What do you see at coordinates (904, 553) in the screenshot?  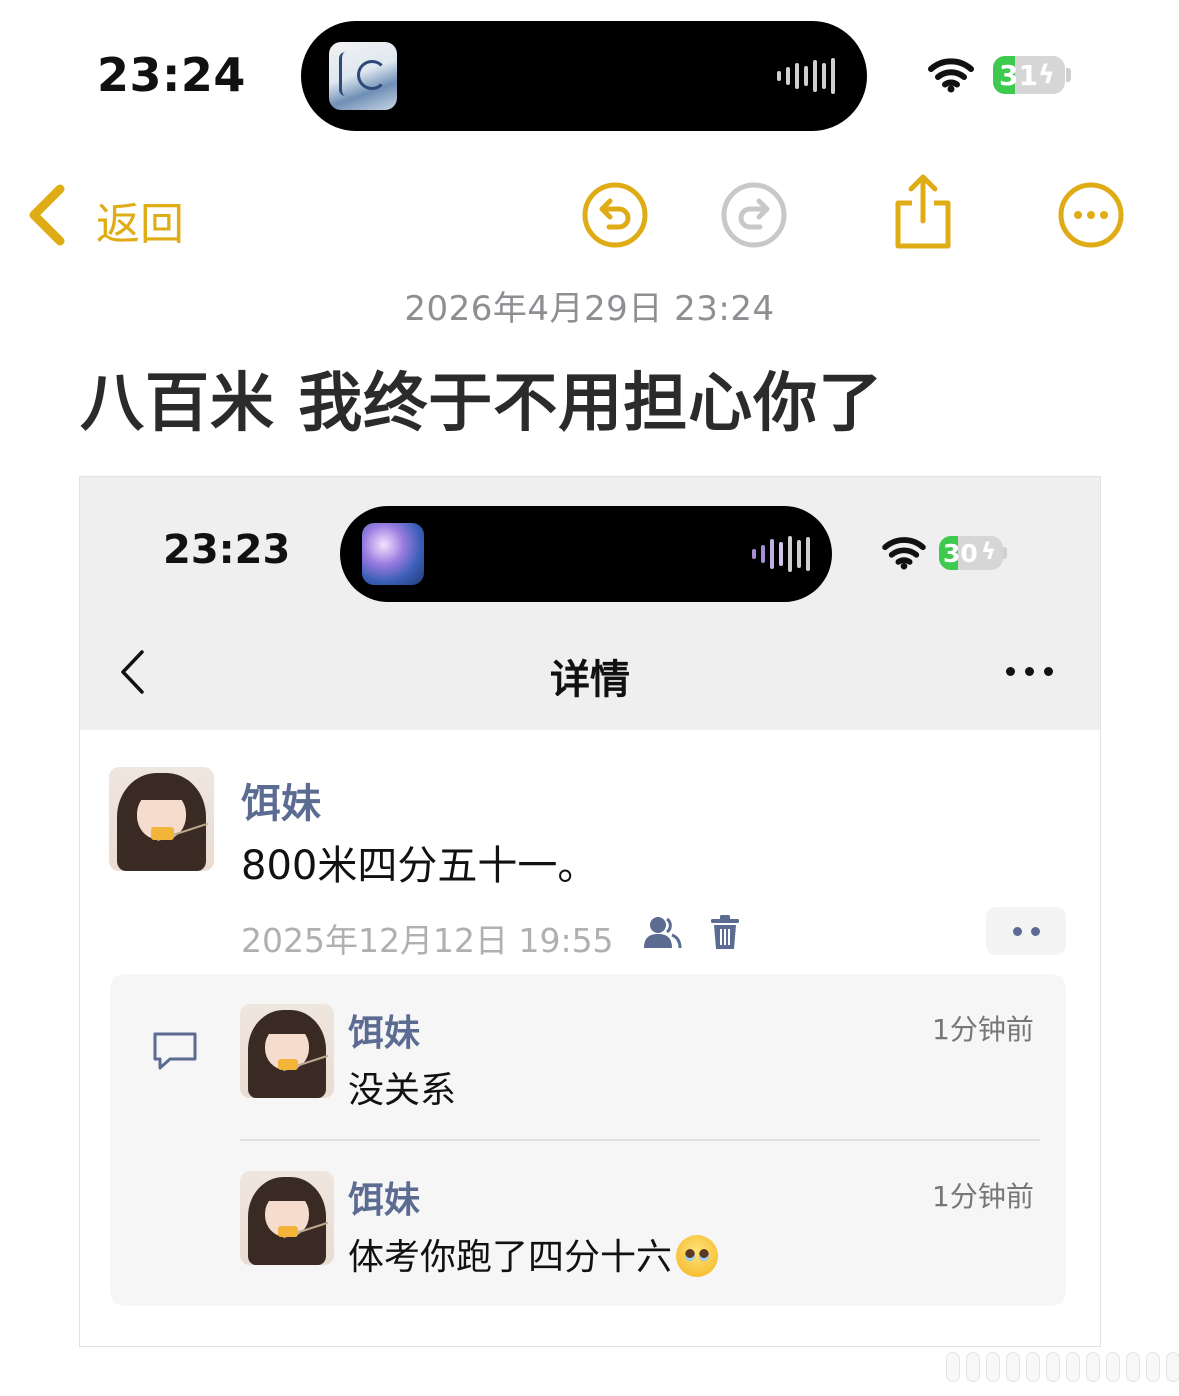 I see `screenshot-wifi-icon` at bounding box center [904, 553].